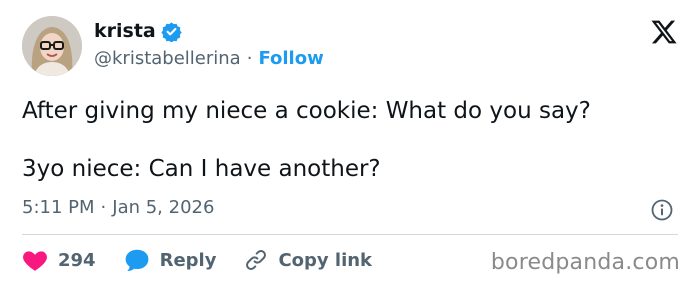  What do you see at coordinates (350, 234) in the screenshot?
I see `divider` at bounding box center [350, 234].